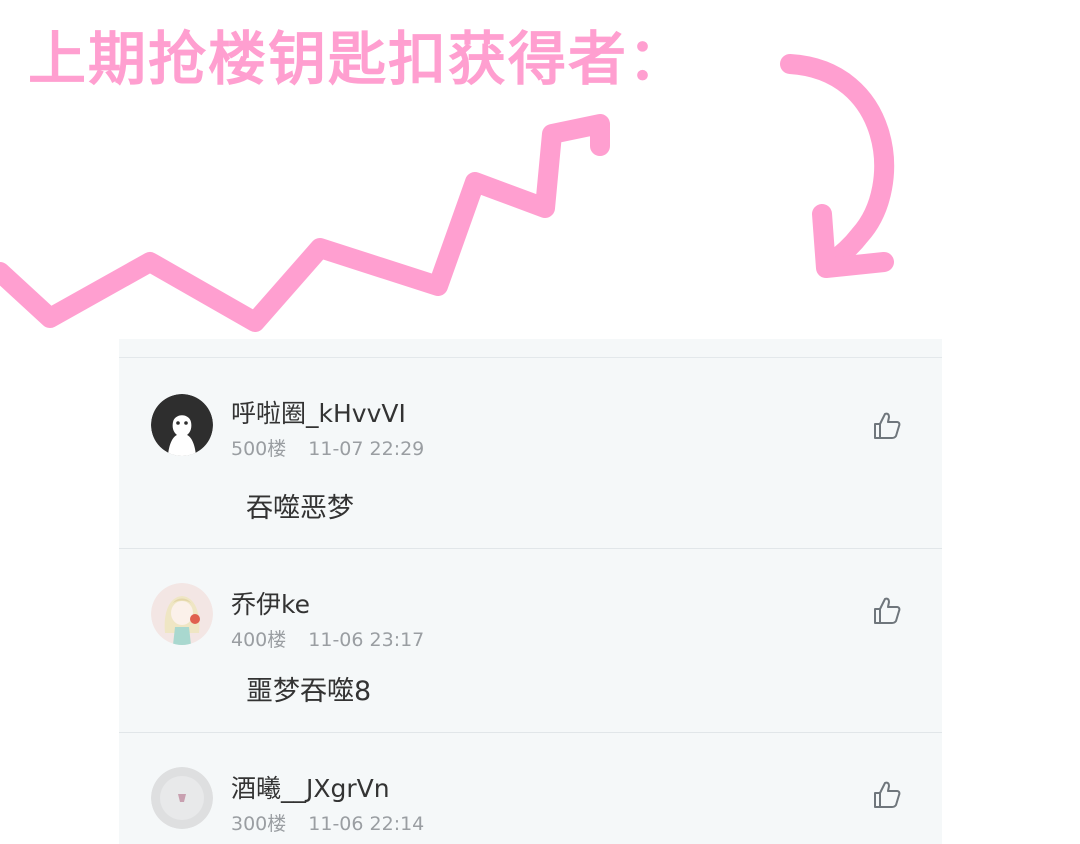  Describe the element at coordinates (259, 824) in the screenshot. I see `floor-number: 300楼` at that location.